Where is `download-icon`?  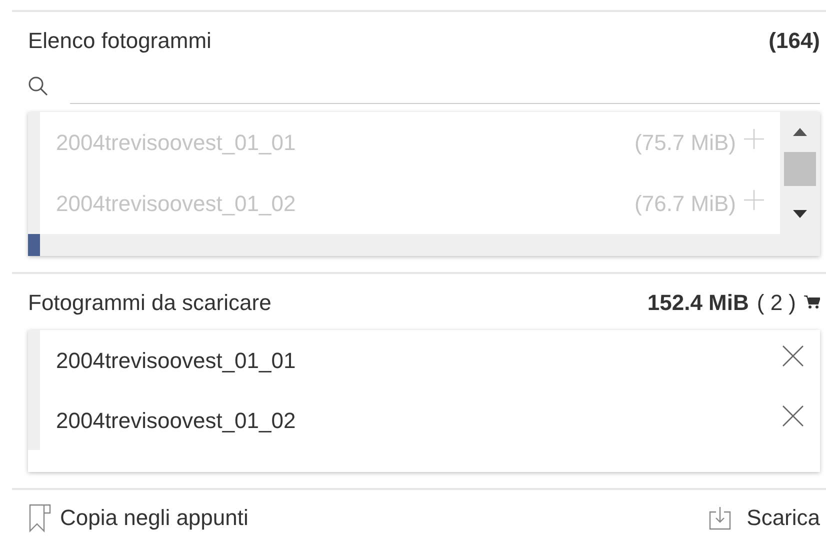 download-icon is located at coordinates (719, 518).